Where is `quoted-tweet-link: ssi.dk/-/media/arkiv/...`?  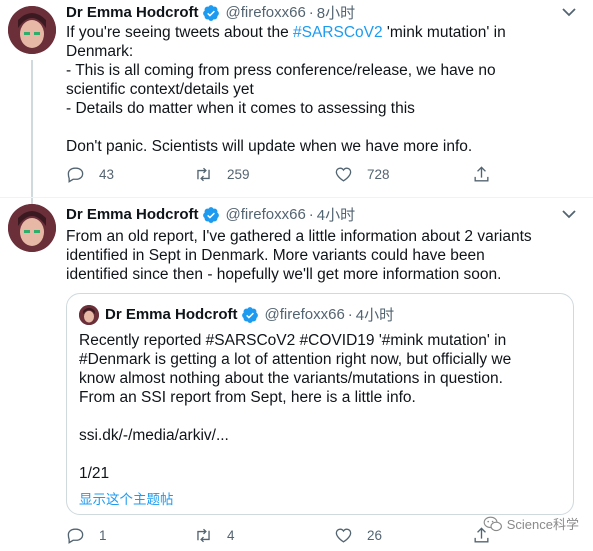
quoted-tweet-link: ssi.dk/-/media/arkiv/... is located at coordinates (154, 435).